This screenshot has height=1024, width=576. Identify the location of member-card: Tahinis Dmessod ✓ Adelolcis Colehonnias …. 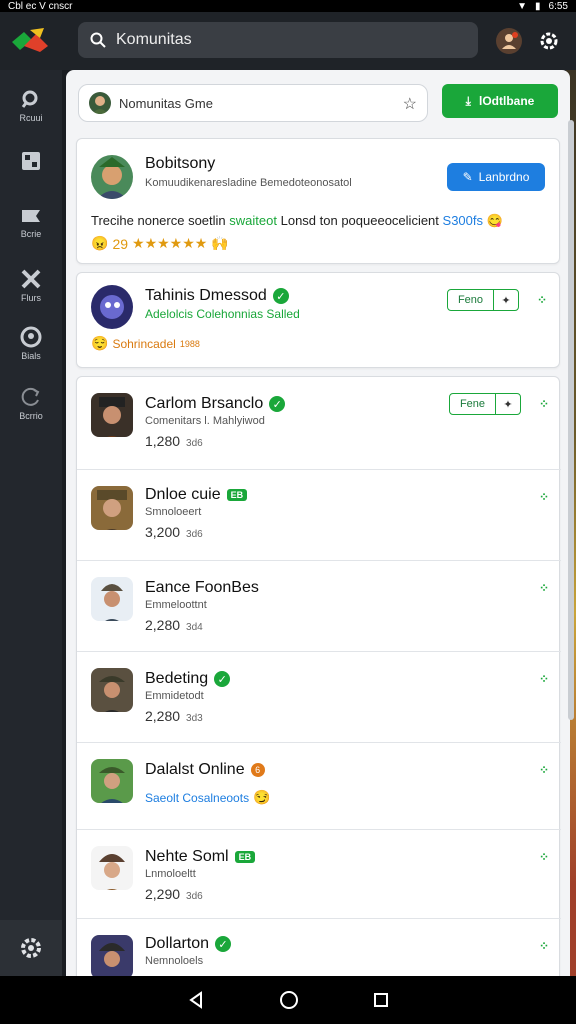
(318, 320).